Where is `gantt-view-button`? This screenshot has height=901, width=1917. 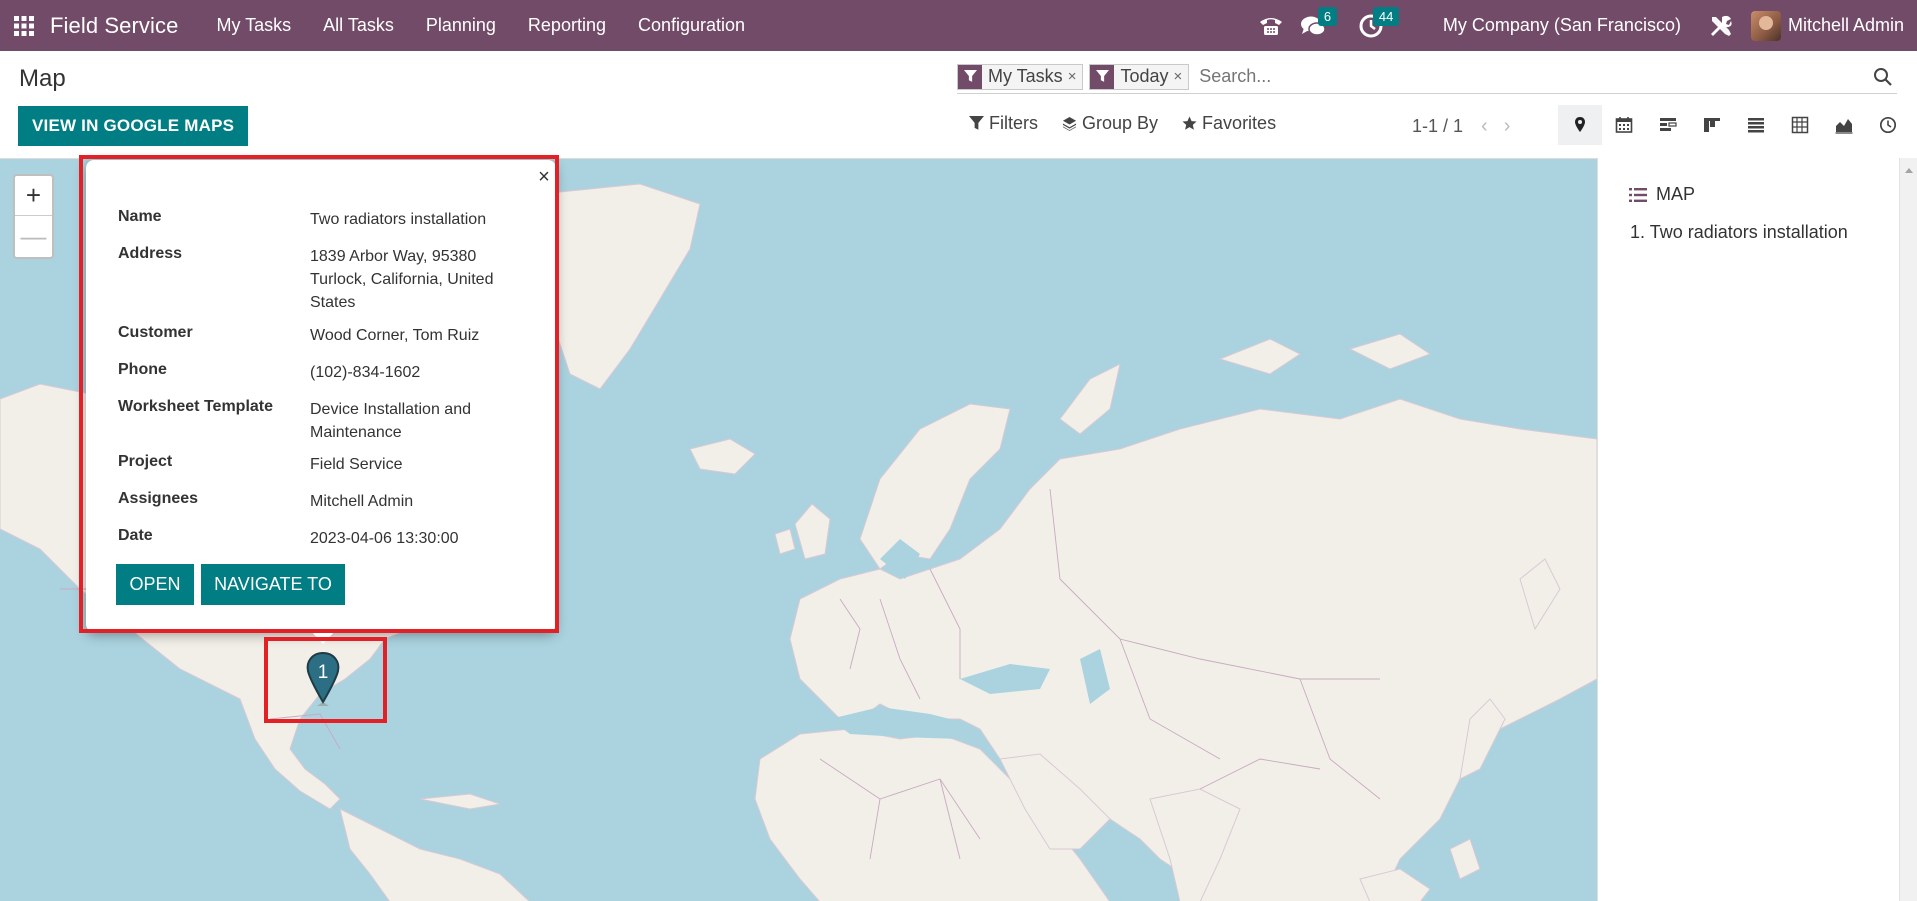 gantt-view-button is located at coordinates (1668, 125).